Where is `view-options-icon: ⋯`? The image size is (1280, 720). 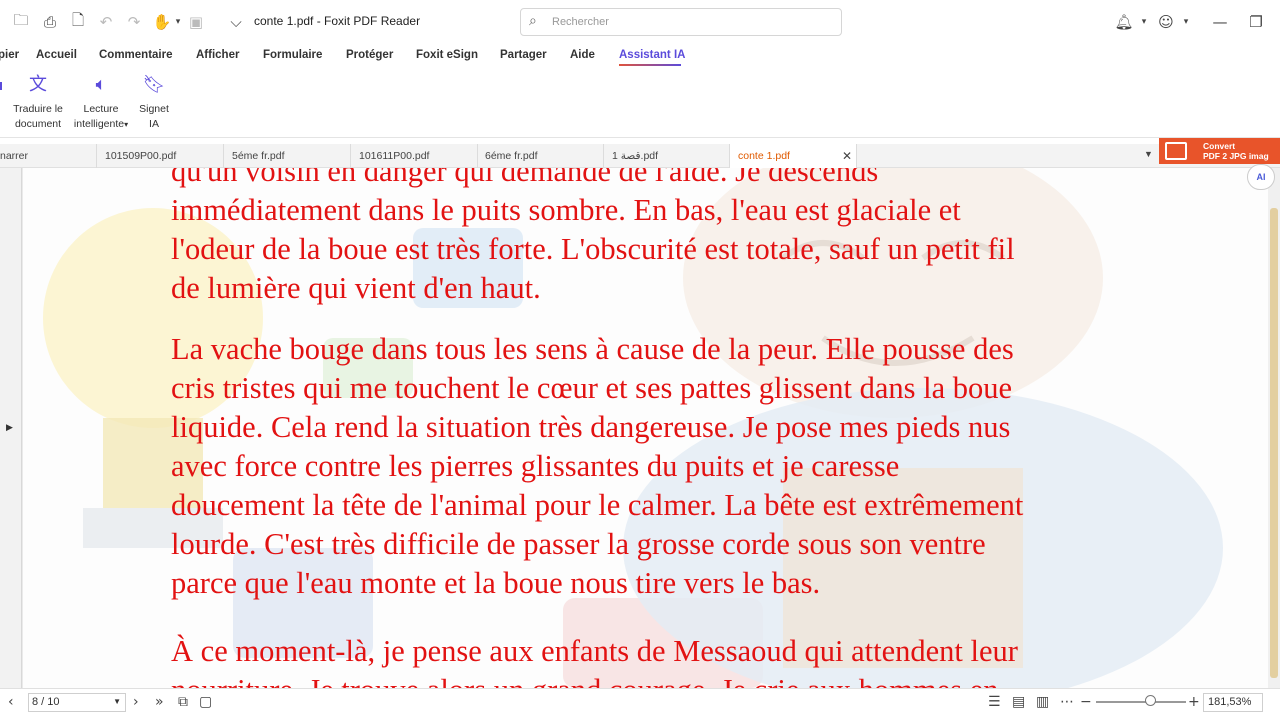 view-options-icon: ⋯ is located at coordinates (1067, 702).